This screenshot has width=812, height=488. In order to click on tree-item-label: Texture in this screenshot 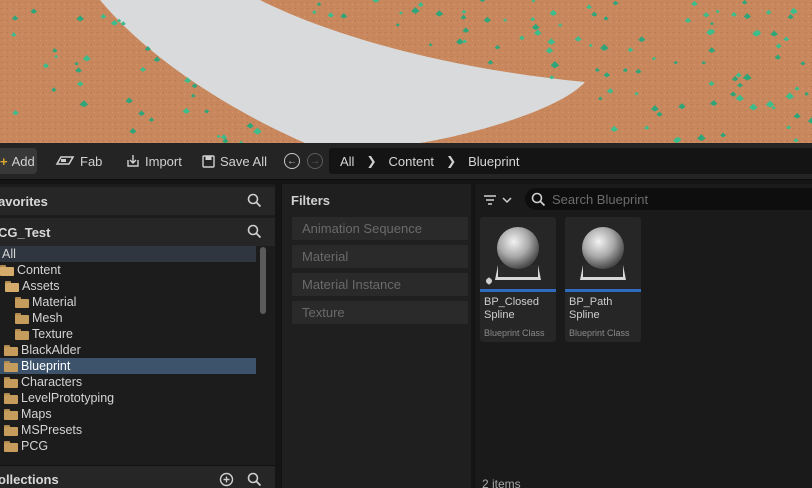, I will do `click(52, 334)`.